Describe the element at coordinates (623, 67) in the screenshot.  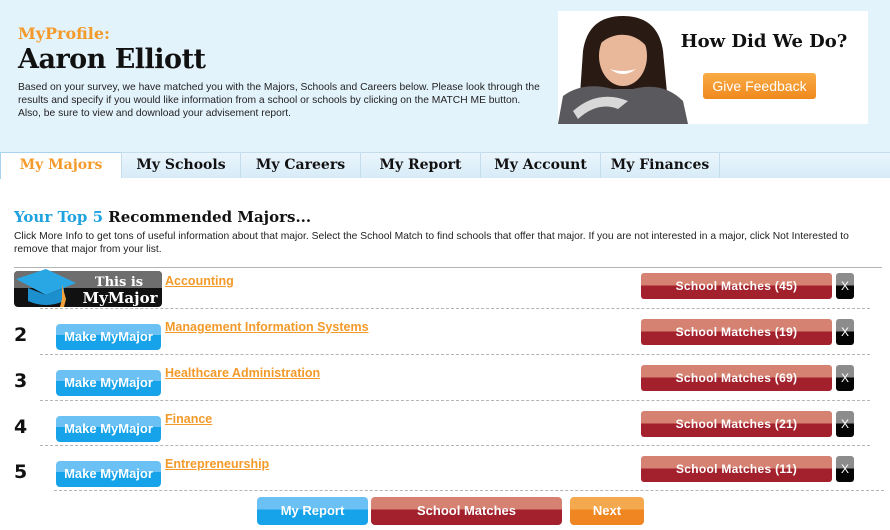
I see `student-photo` at that location.